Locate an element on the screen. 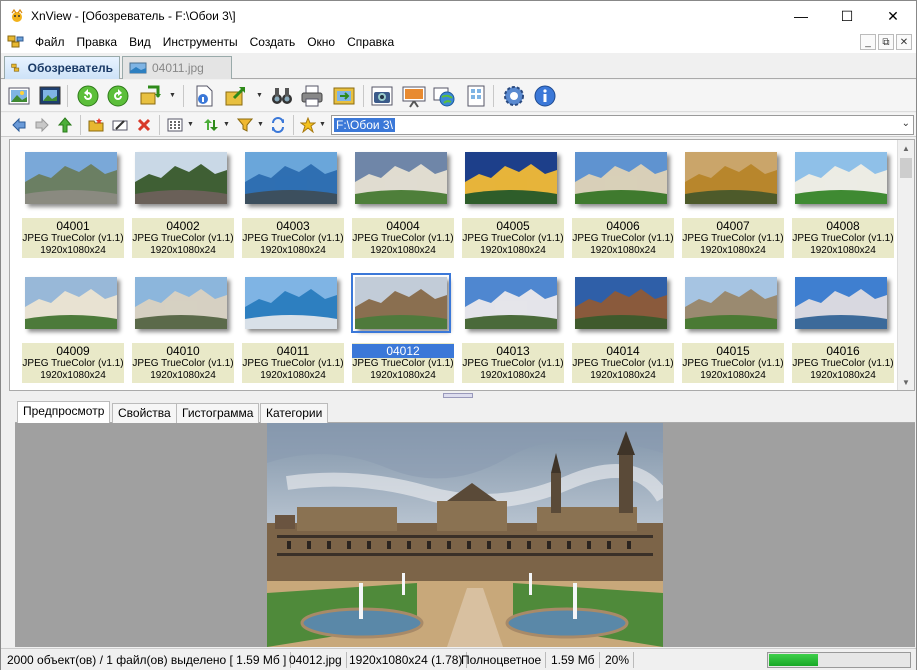 The height and width of the screenshot is (670, 917). thumbnail-label: 04011 JPEG TrueColor (v1.1) 1920x1080x24 is located at coordinates (293, 363).